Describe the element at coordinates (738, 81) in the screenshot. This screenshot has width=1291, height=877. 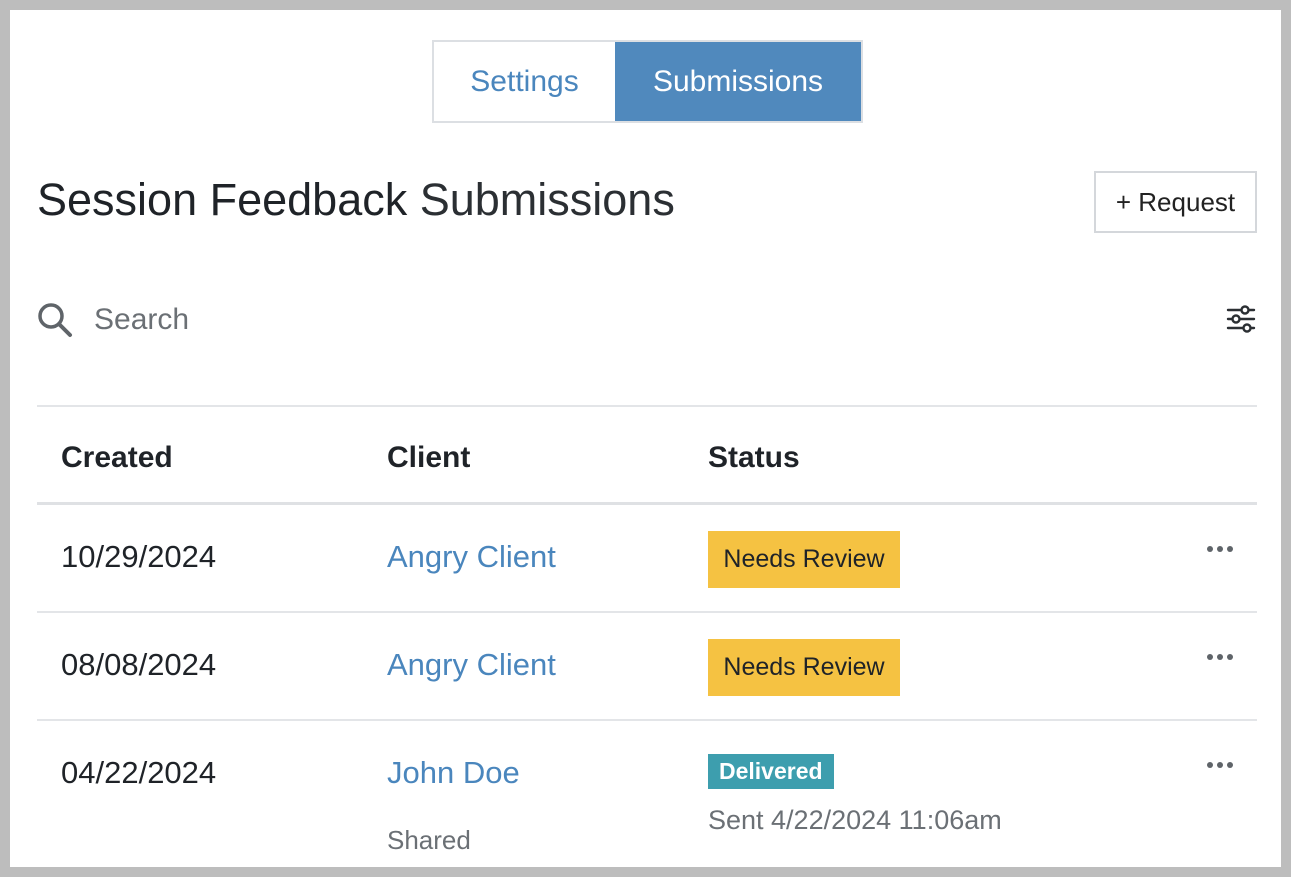
I see `tab-submissions: Submissions` at that location.